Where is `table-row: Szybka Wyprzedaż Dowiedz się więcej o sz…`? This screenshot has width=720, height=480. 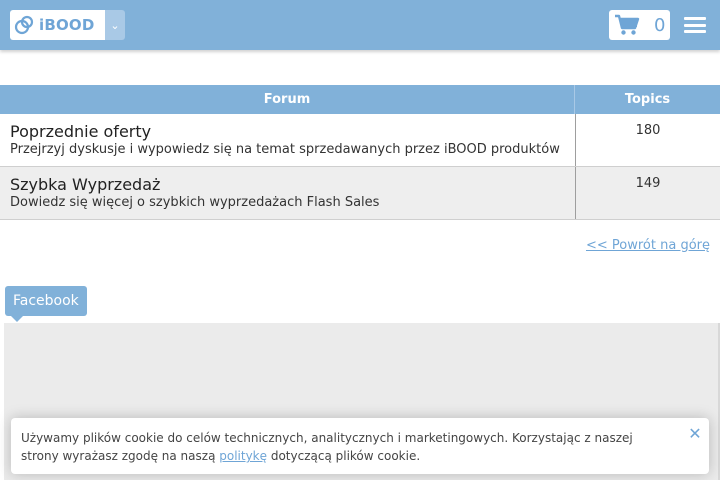
table-row: Szybka Wyprzedaż Dowiedz się więcej o sz… is located at coordinates (360, 193).